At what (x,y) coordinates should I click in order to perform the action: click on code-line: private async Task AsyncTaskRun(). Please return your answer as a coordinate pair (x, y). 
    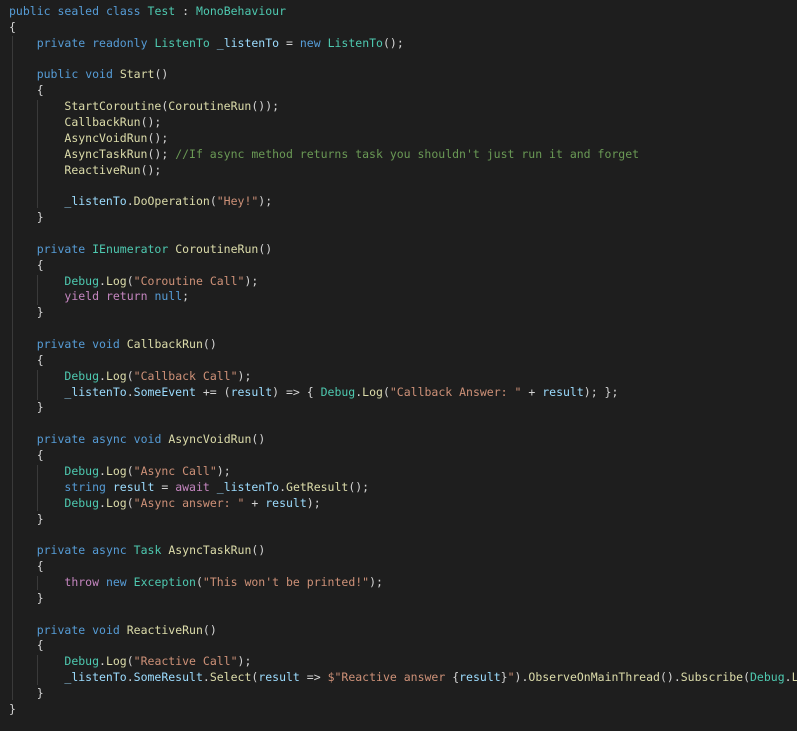
    Looking at the image, I should click on (403, 551).